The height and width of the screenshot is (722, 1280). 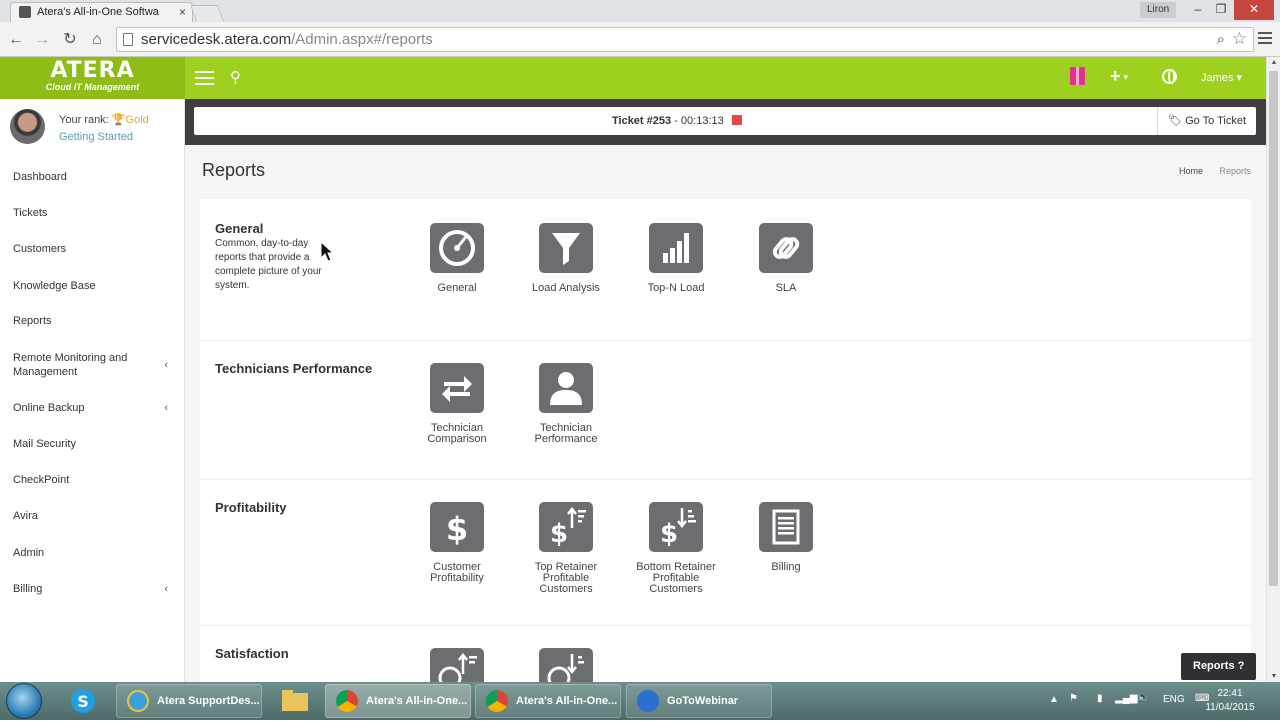 I want to click on url-path: /Admin.aspx#/reports, so click(x=362, y=39).